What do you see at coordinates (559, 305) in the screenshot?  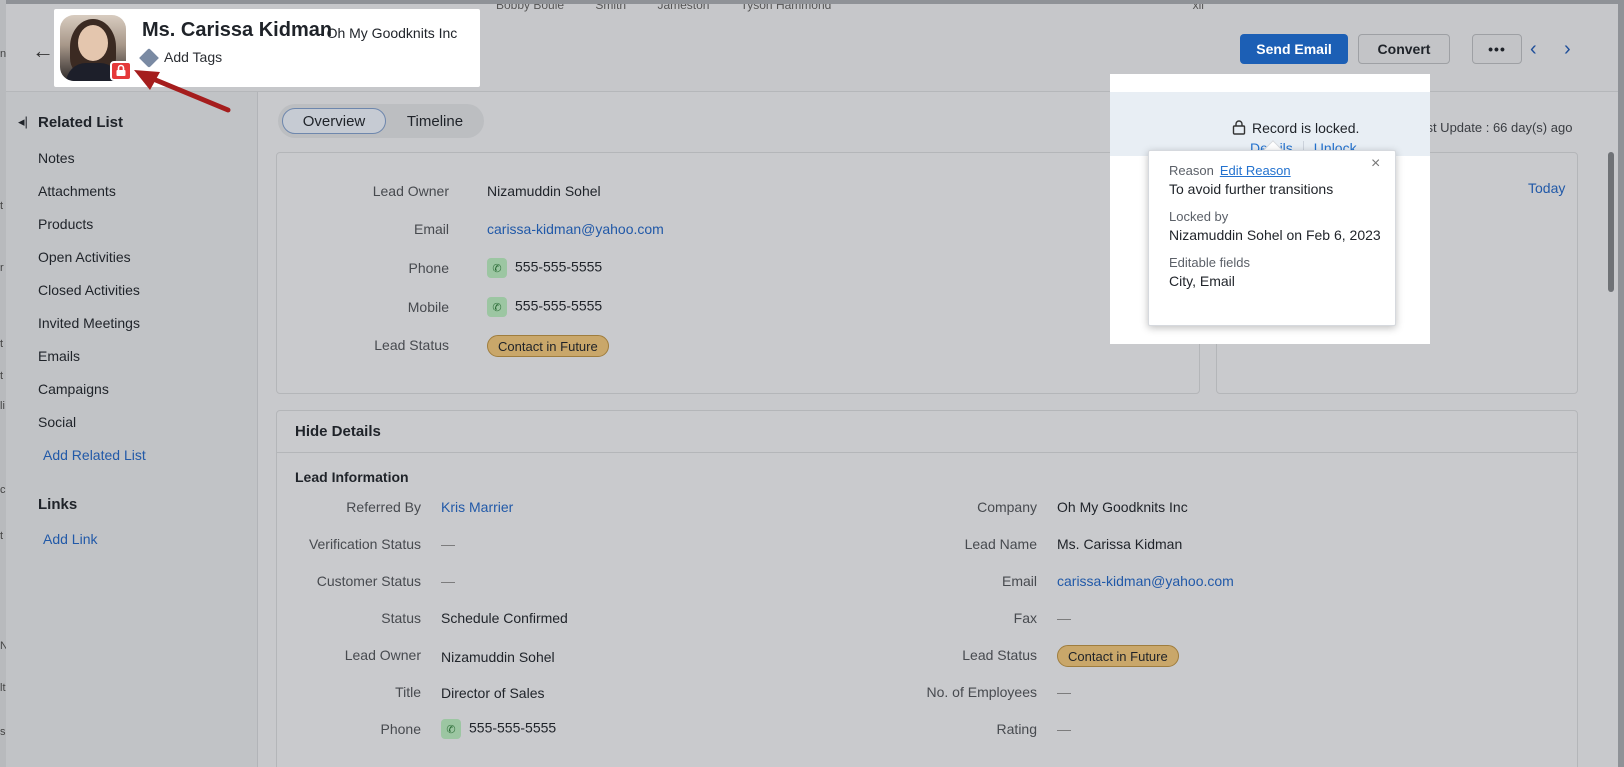 I see `mobile-value: 555-555-5555` at bounding box center [559, 305].